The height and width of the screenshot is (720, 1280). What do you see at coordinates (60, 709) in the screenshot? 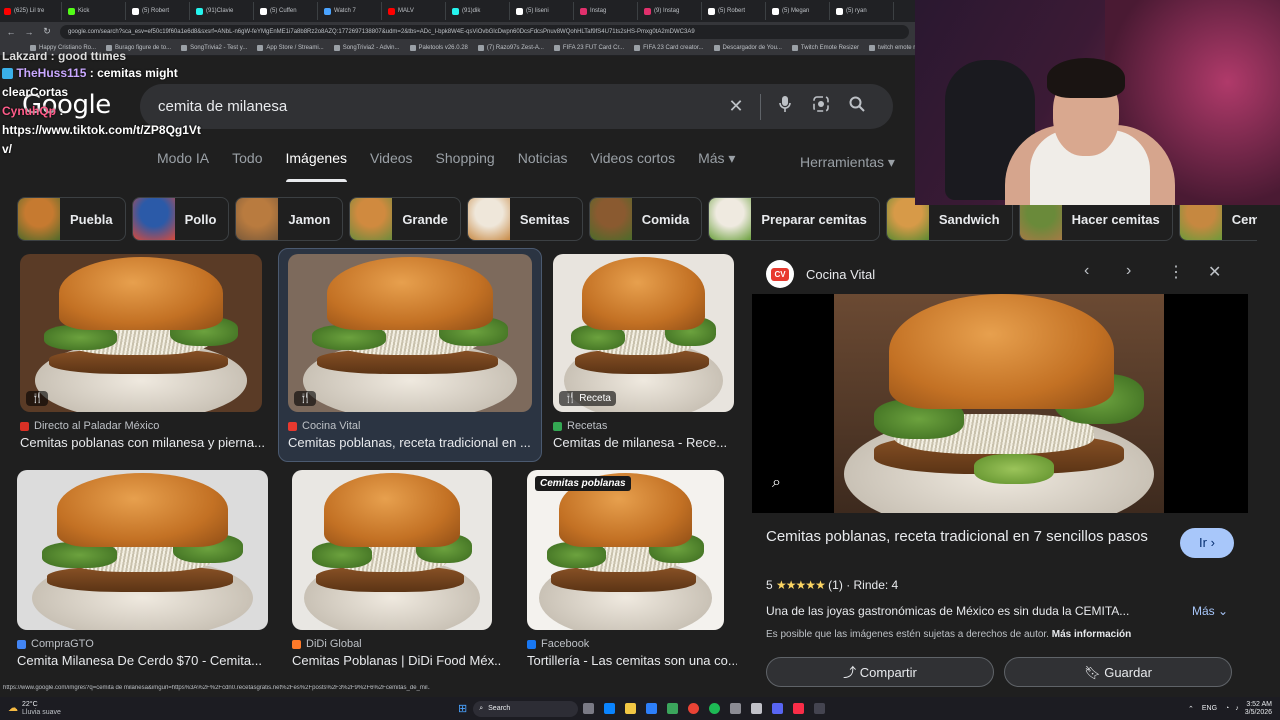
I see `weather-widget: ☁ 22°C Lluvia suave` at bounding box center [60, 709].